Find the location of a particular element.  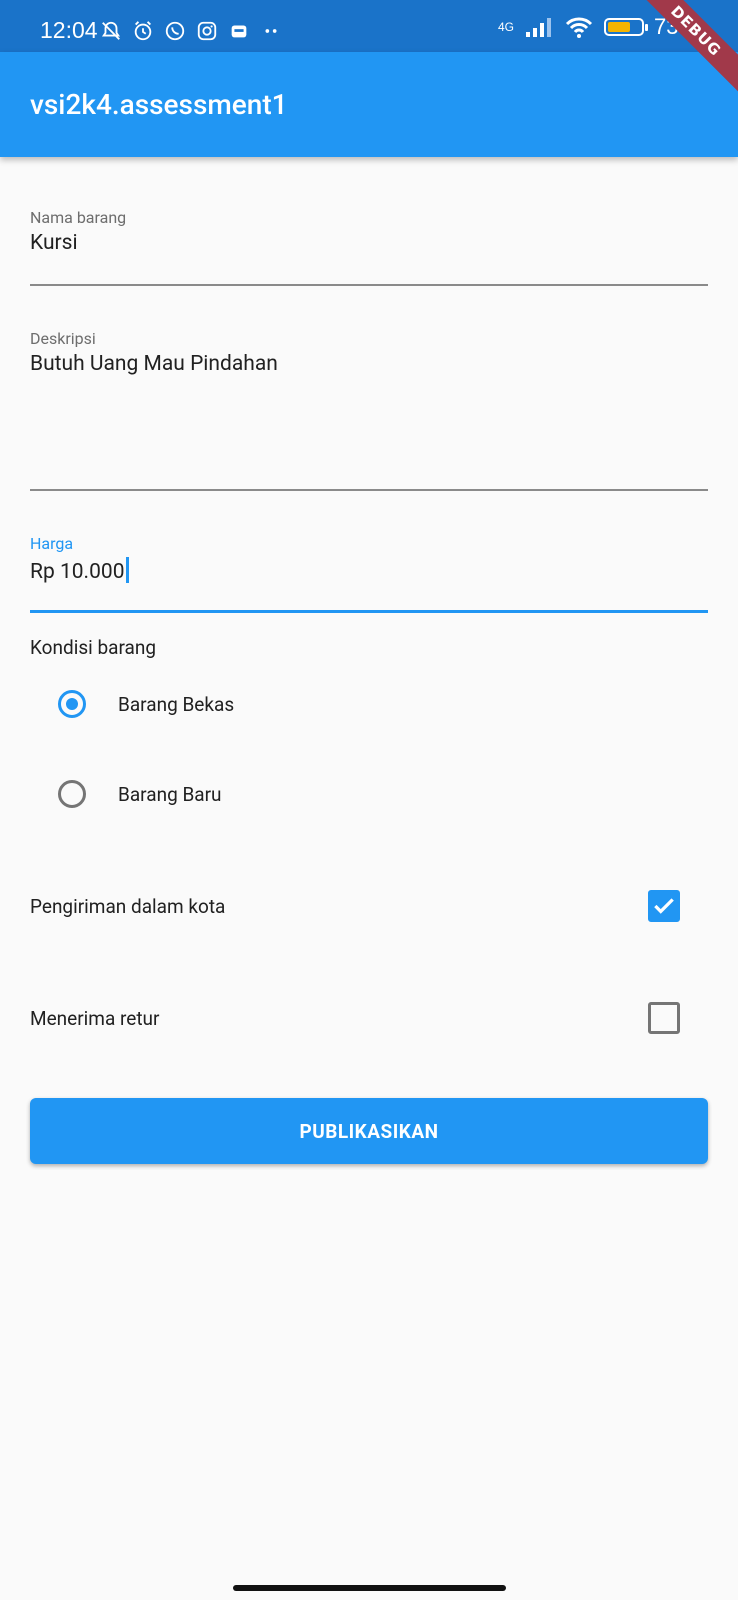

radio-button-bekas is located at coordinates (72, 704).